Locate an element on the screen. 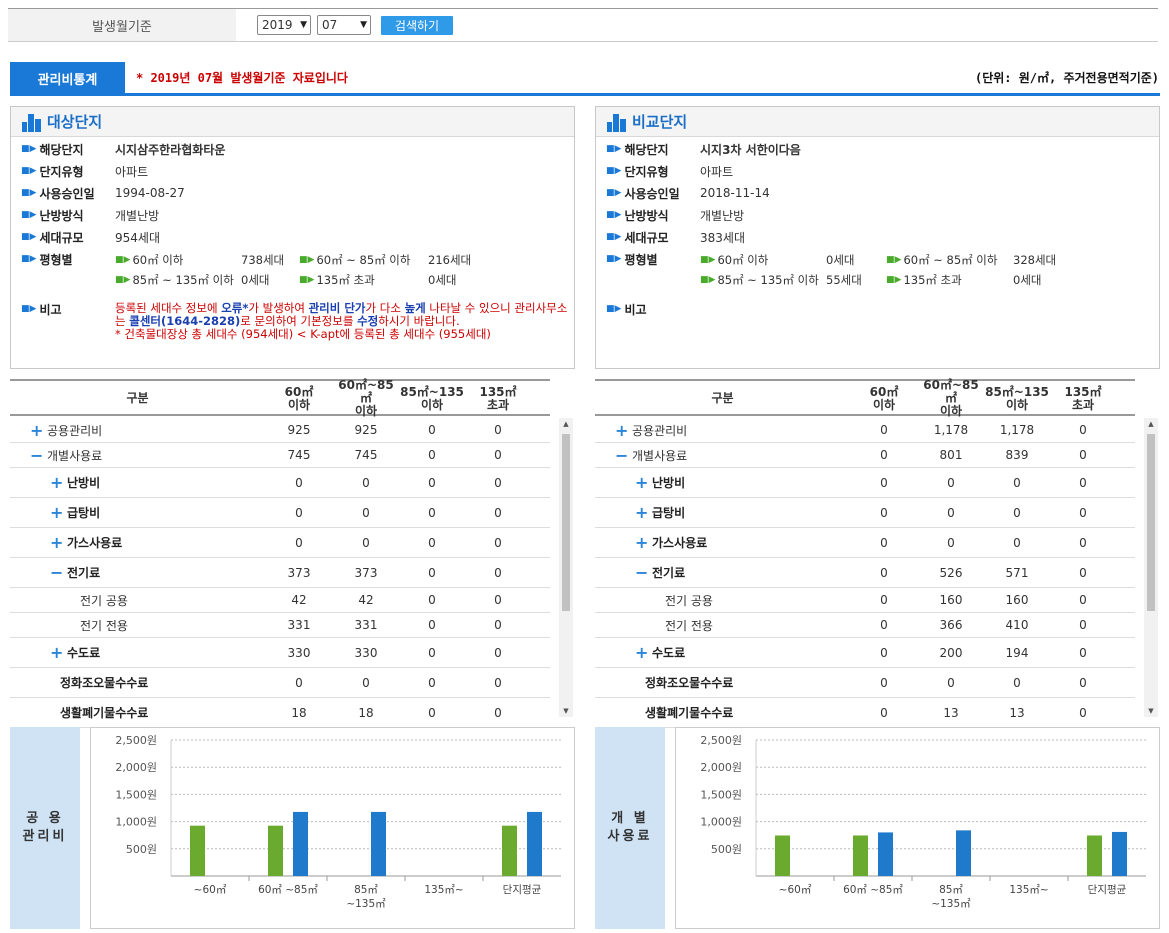  notice-text: * 2019년 07월 발생월기준 자료입니다 is located at coordinates (242, 78).